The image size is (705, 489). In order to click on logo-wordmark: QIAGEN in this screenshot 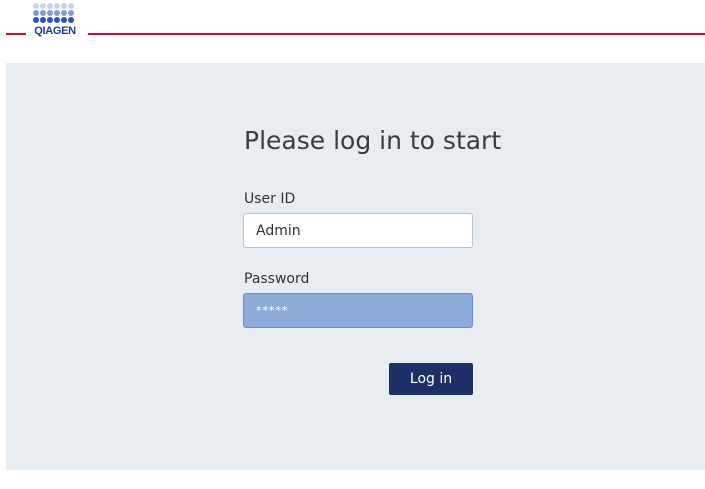, I will do `click(55, 31)`.